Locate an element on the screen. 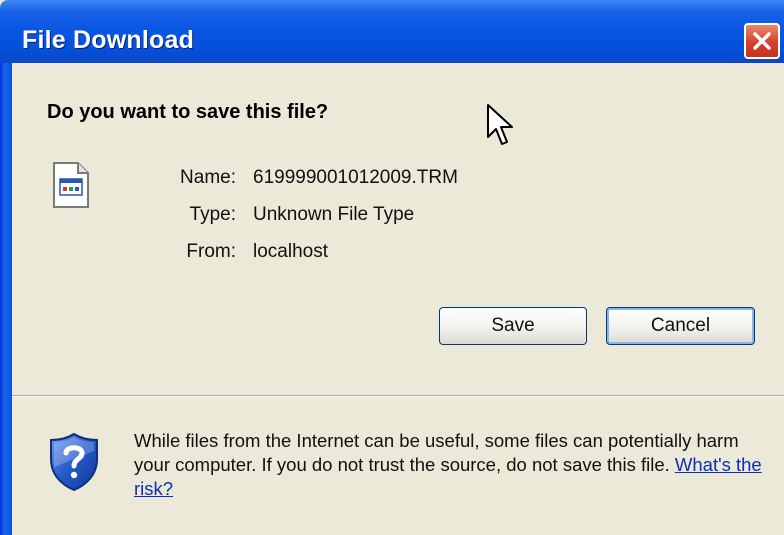 This screenshot has height=535, width=784. dialog-question: Do you want to save this file? is located at coordinates (188, 112).